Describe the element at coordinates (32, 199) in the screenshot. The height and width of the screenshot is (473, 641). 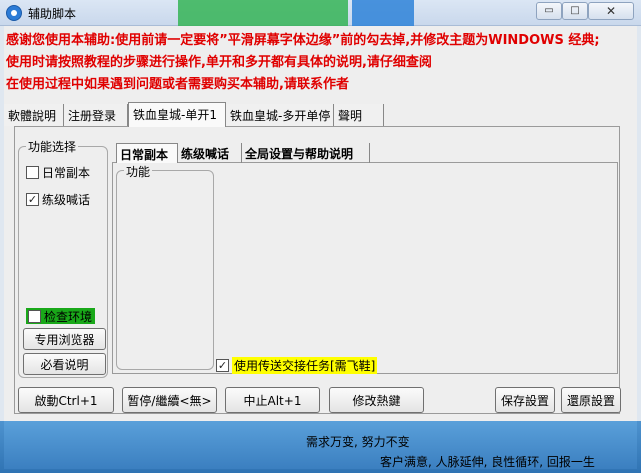
I see `leveling-shout-checkbox: ✓` at that location.